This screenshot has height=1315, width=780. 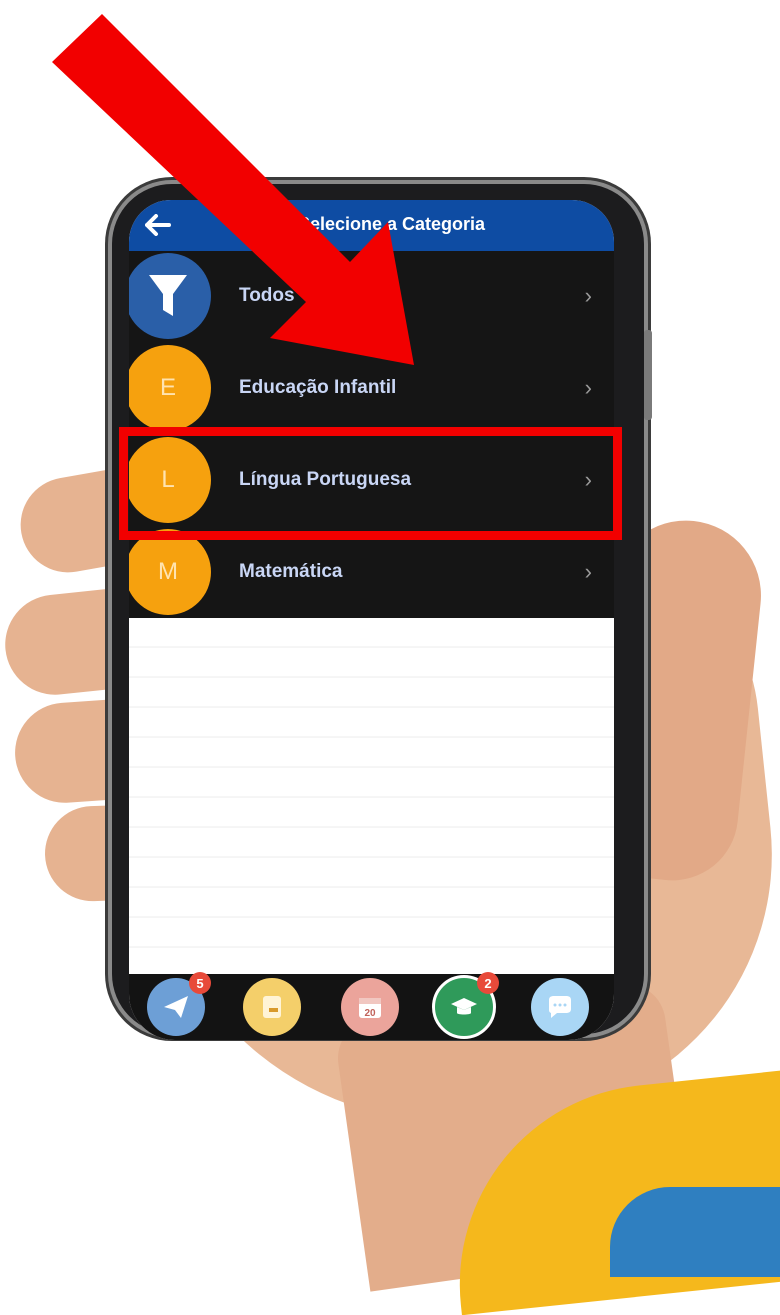 I want to click on nav-chat-button, so click(x=560, y=1007).